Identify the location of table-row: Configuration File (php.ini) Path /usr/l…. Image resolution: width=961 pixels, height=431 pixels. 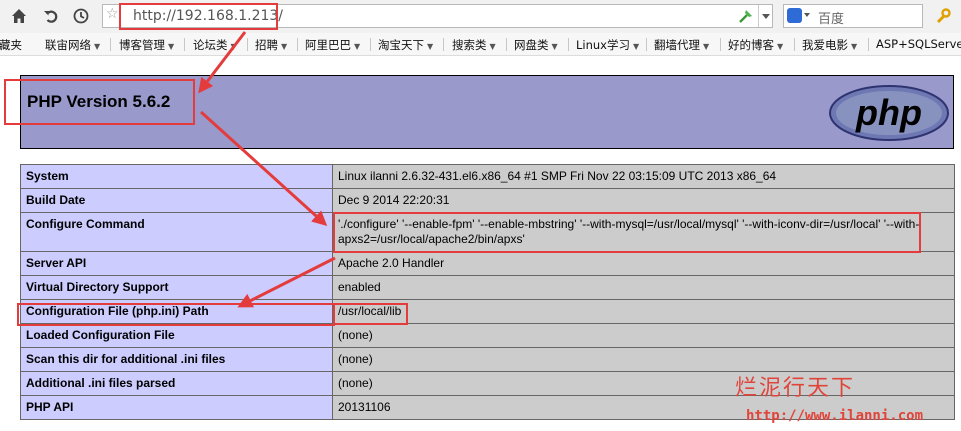
(487, 311).